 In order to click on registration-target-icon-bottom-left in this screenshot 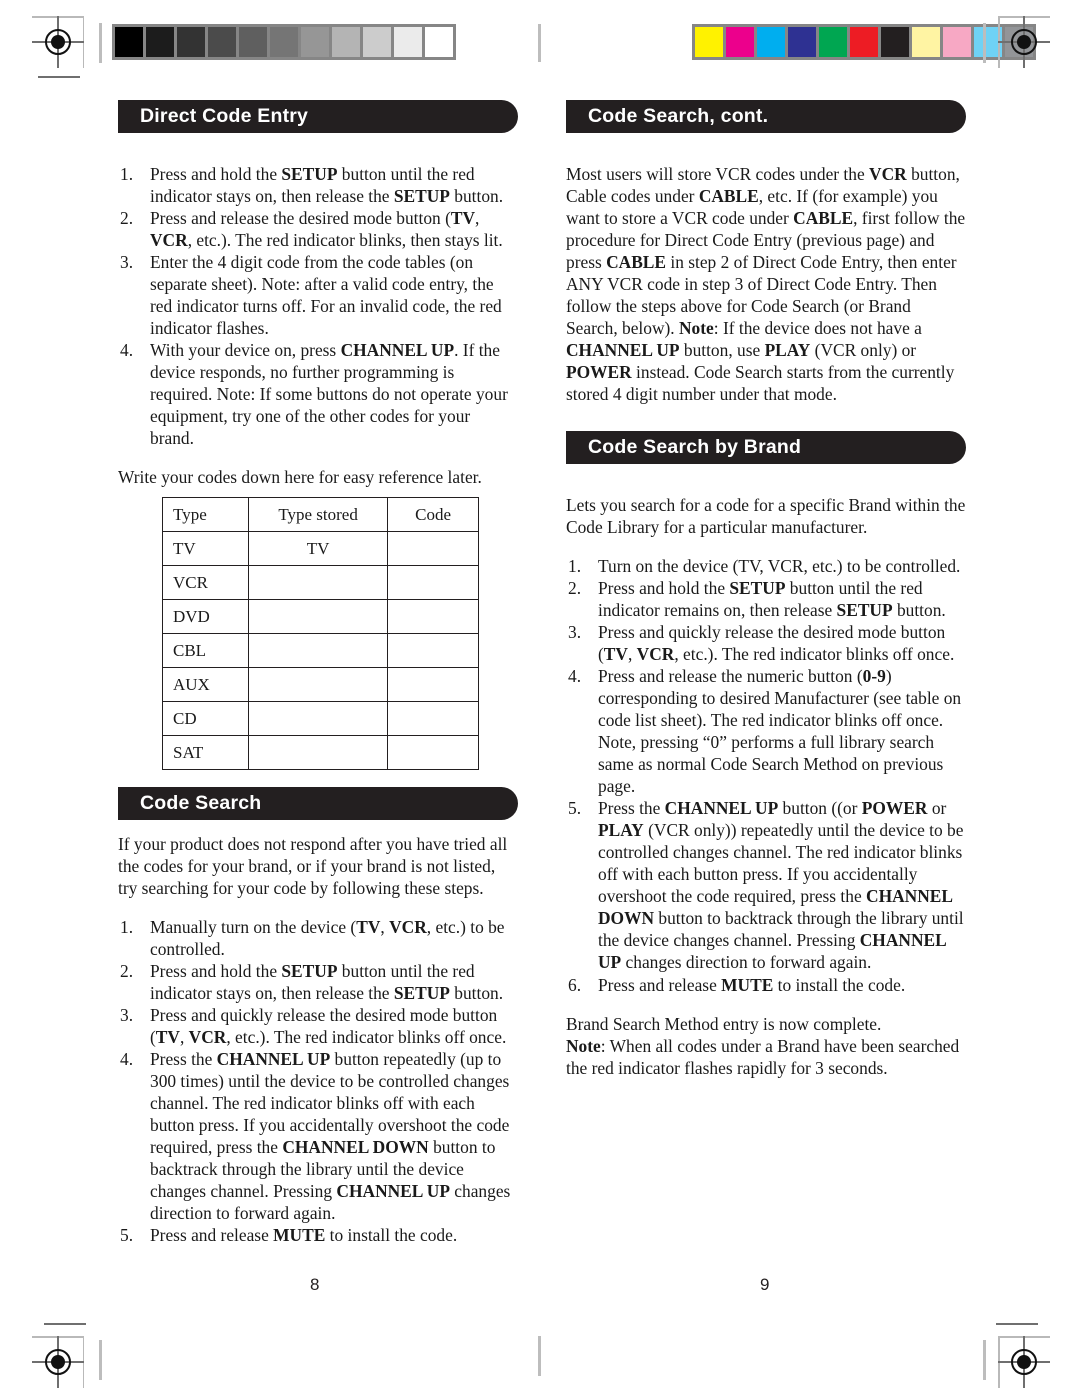, I will do `click(58, 1362)`.